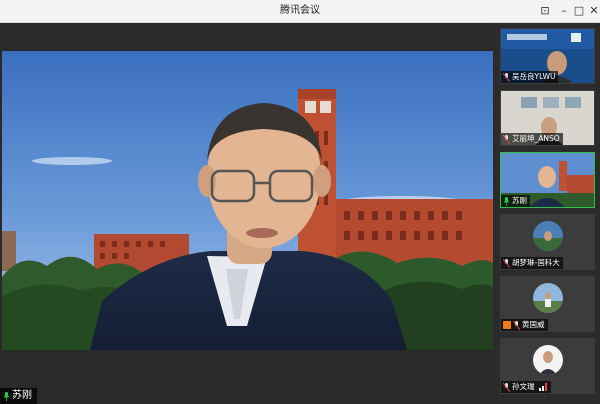  I want to click on participant-tile: 黄国威, so click(547, 304).